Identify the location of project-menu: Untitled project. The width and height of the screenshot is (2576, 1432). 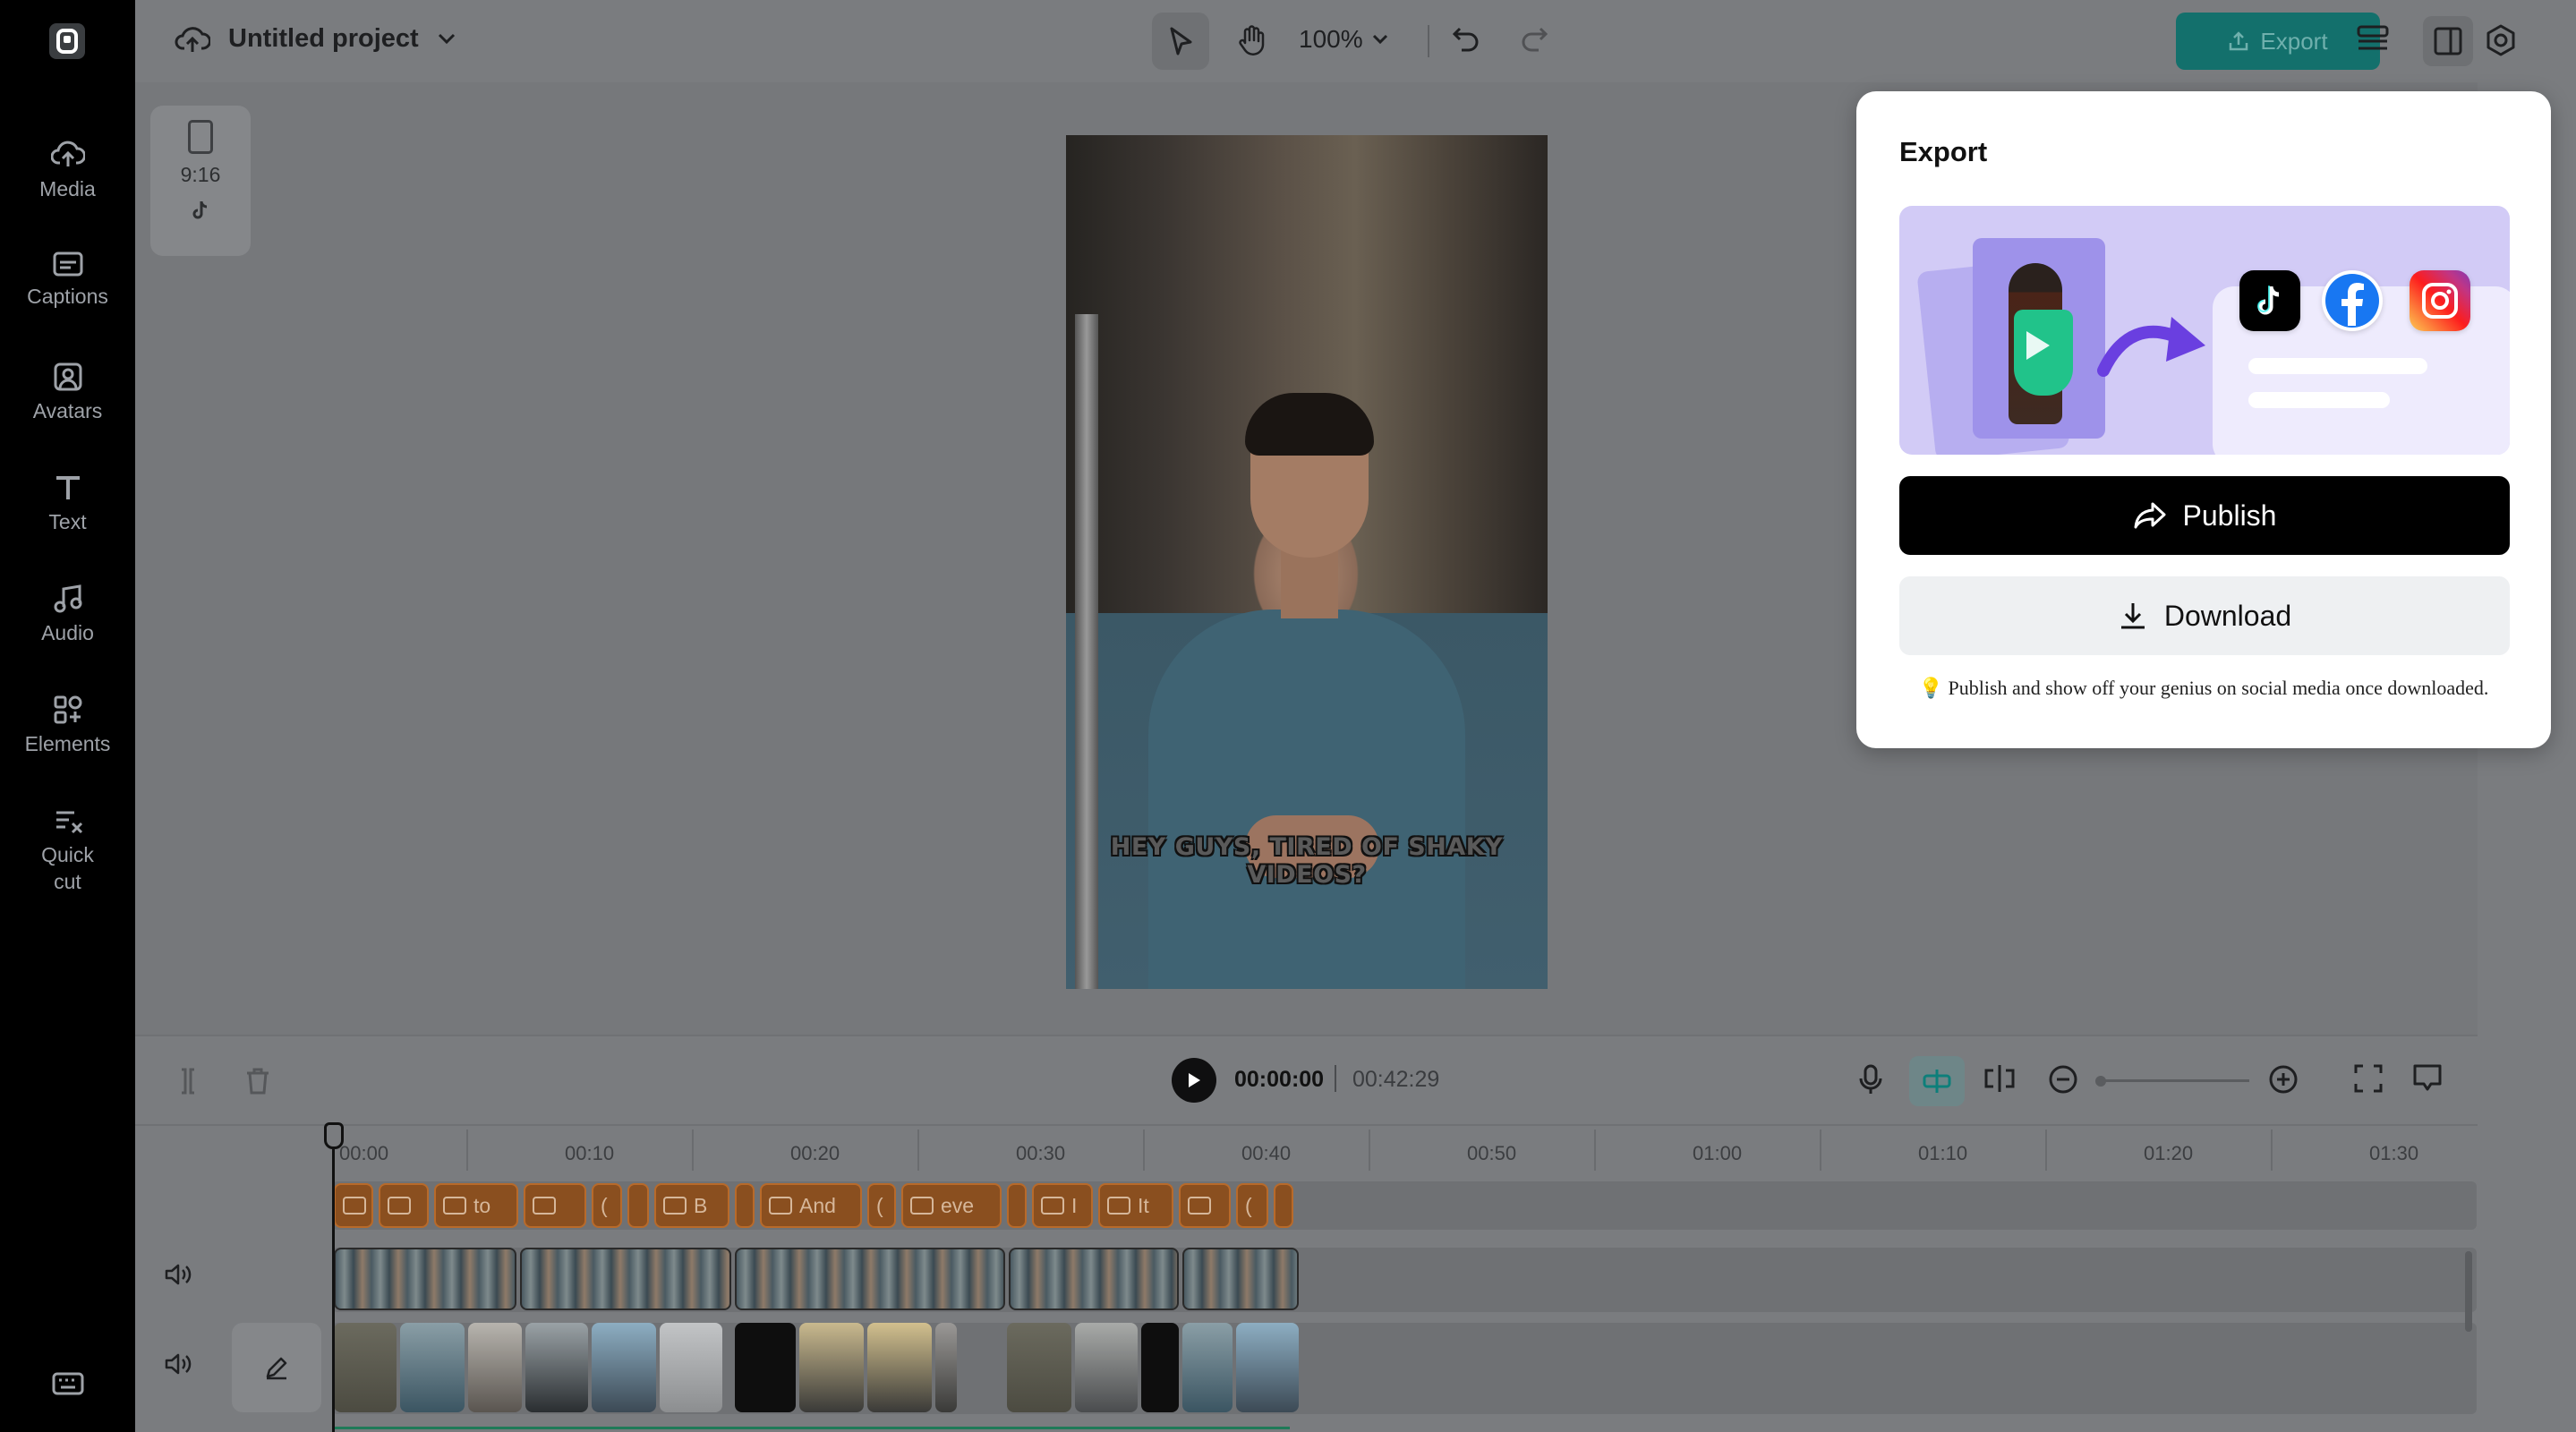
(315, 38).